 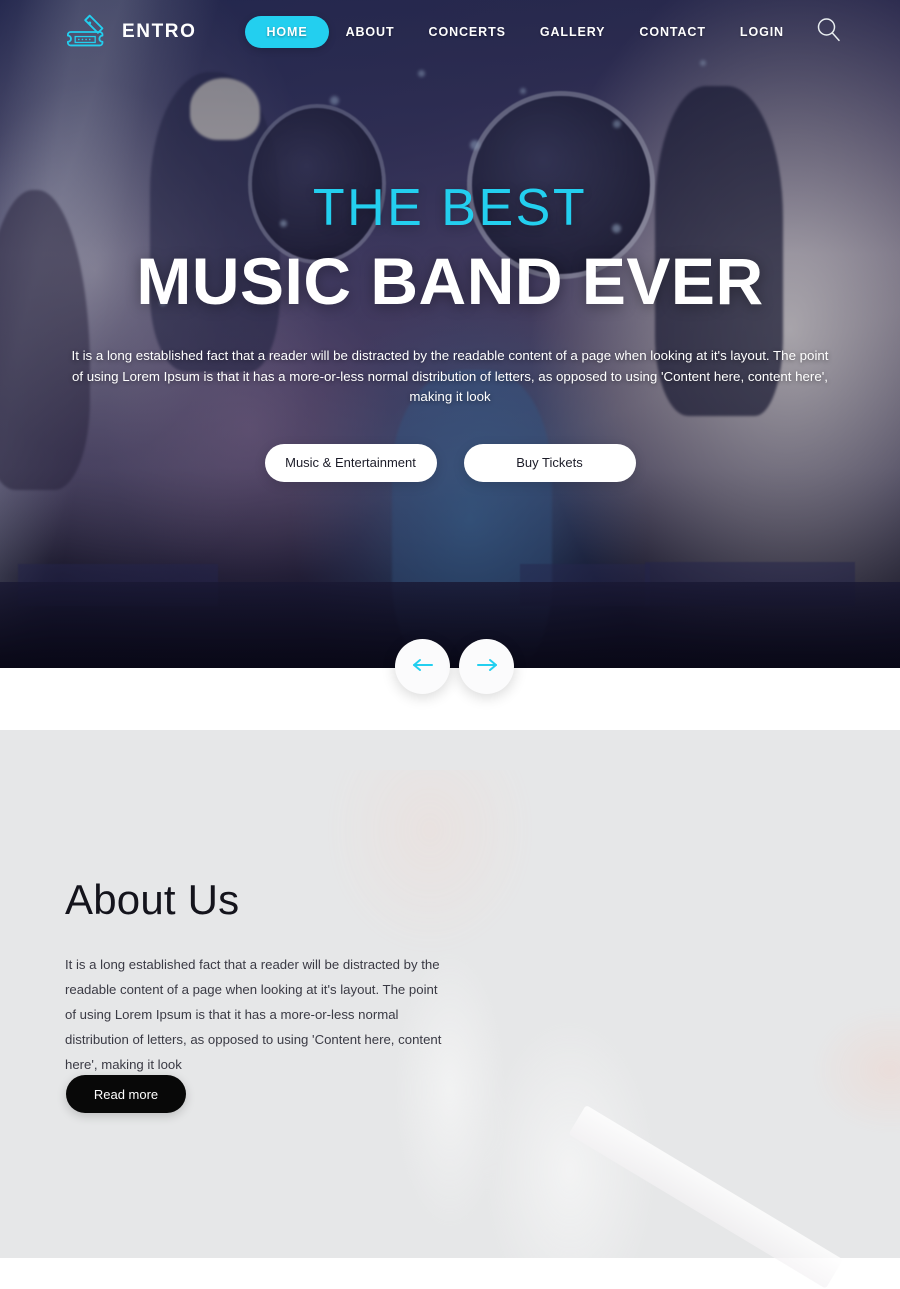 I want to click on nav-item-contact: CONTACT, so click(x=672, y=32).